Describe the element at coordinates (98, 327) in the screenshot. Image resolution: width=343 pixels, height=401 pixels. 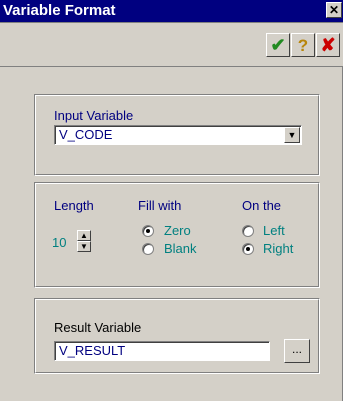
I see `result-variable-label: Result Variable` at that location.